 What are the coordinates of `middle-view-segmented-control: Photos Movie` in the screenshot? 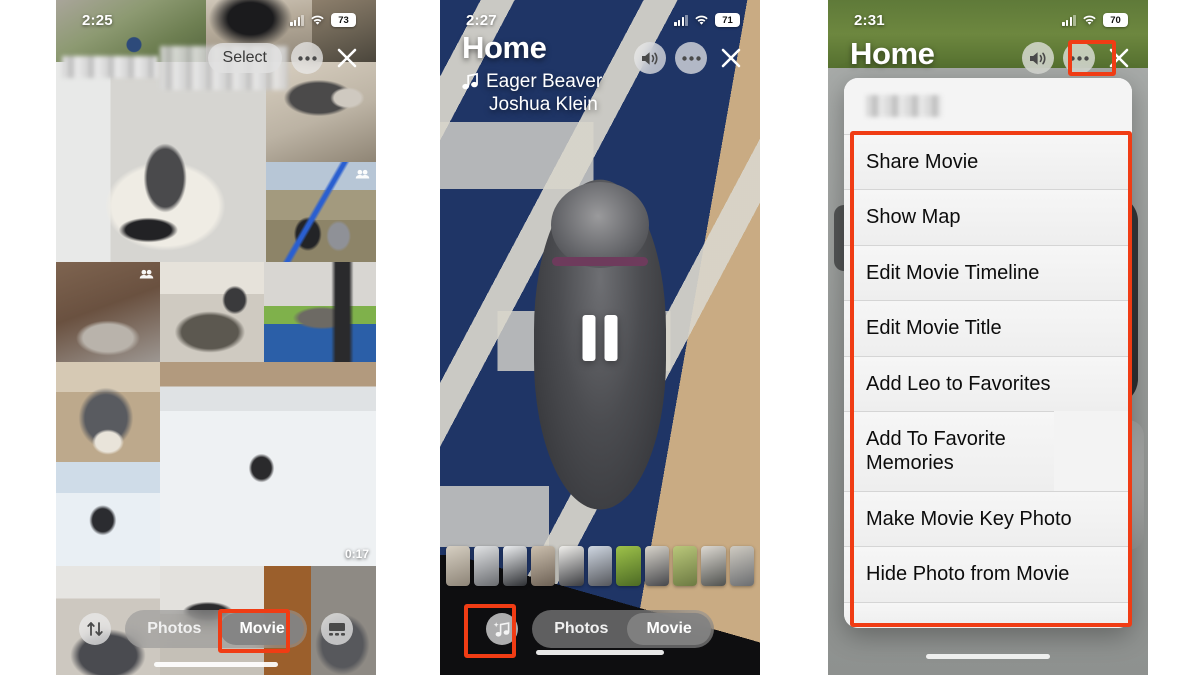 It's located at (623, 629).